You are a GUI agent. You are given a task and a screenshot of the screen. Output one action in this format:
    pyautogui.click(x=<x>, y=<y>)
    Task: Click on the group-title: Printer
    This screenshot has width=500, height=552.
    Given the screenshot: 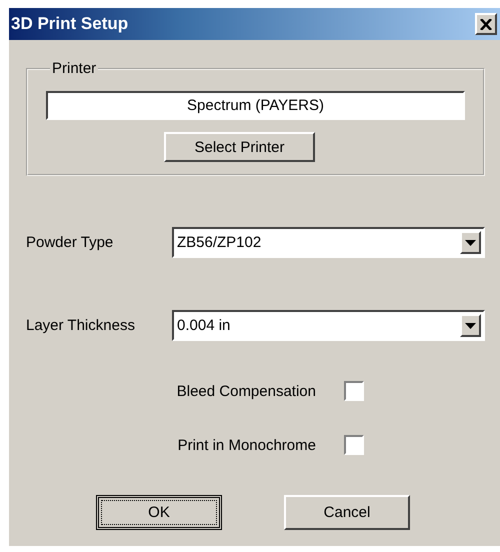 What is the action you would take?
    pyautogui.click(x=74, y=68)
    